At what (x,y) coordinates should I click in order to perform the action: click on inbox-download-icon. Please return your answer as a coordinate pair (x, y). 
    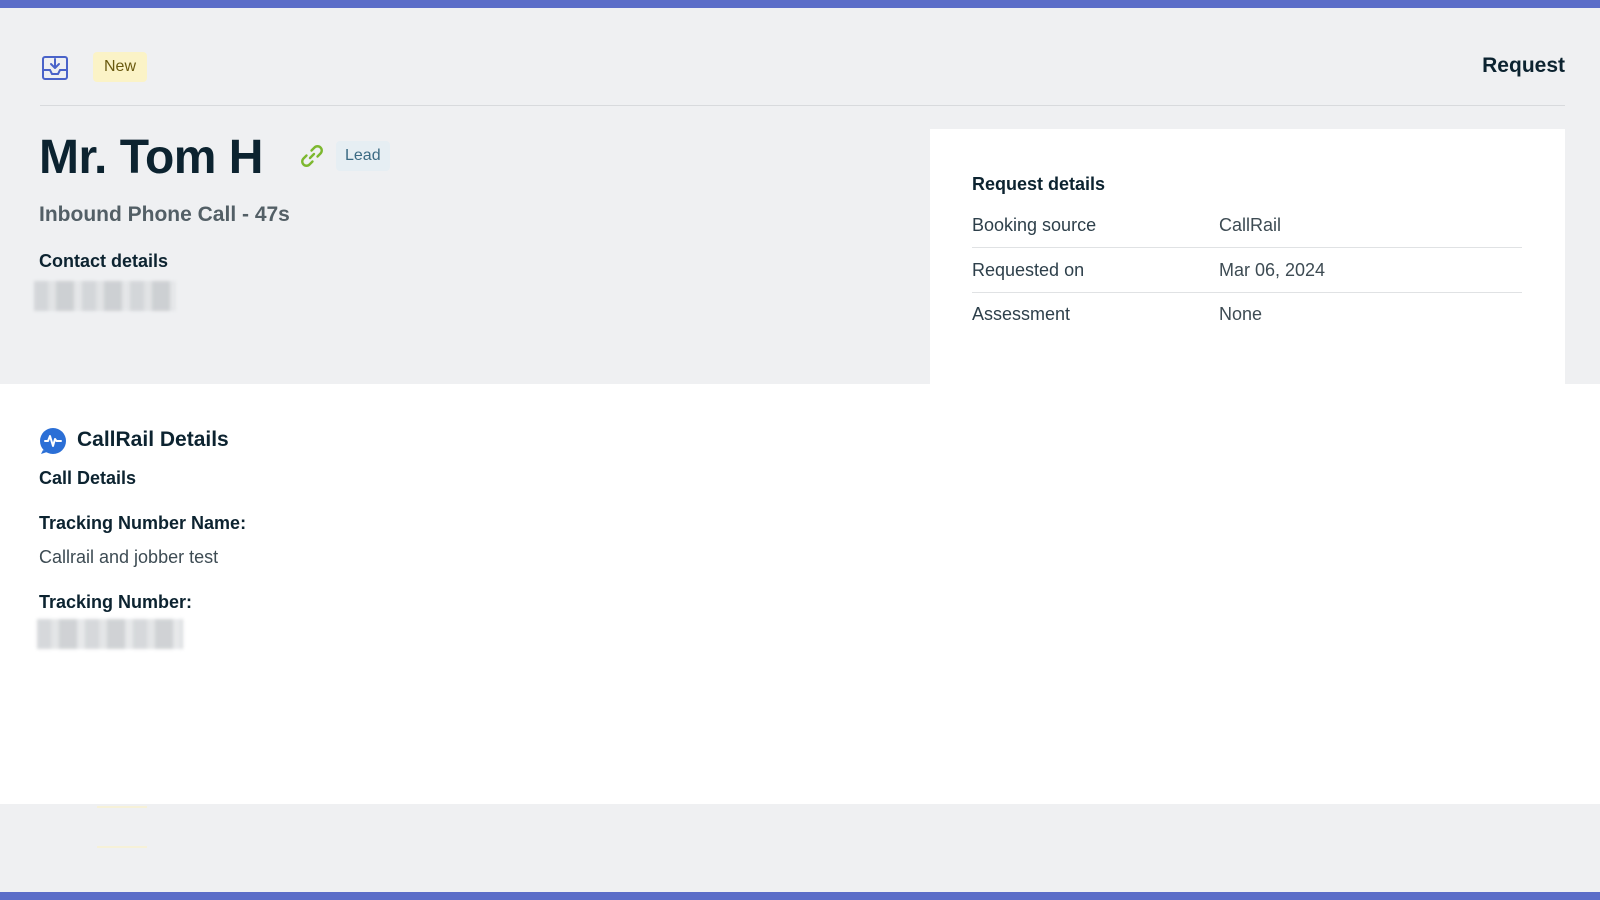
    Looking at the image, I should click on (55, 67).